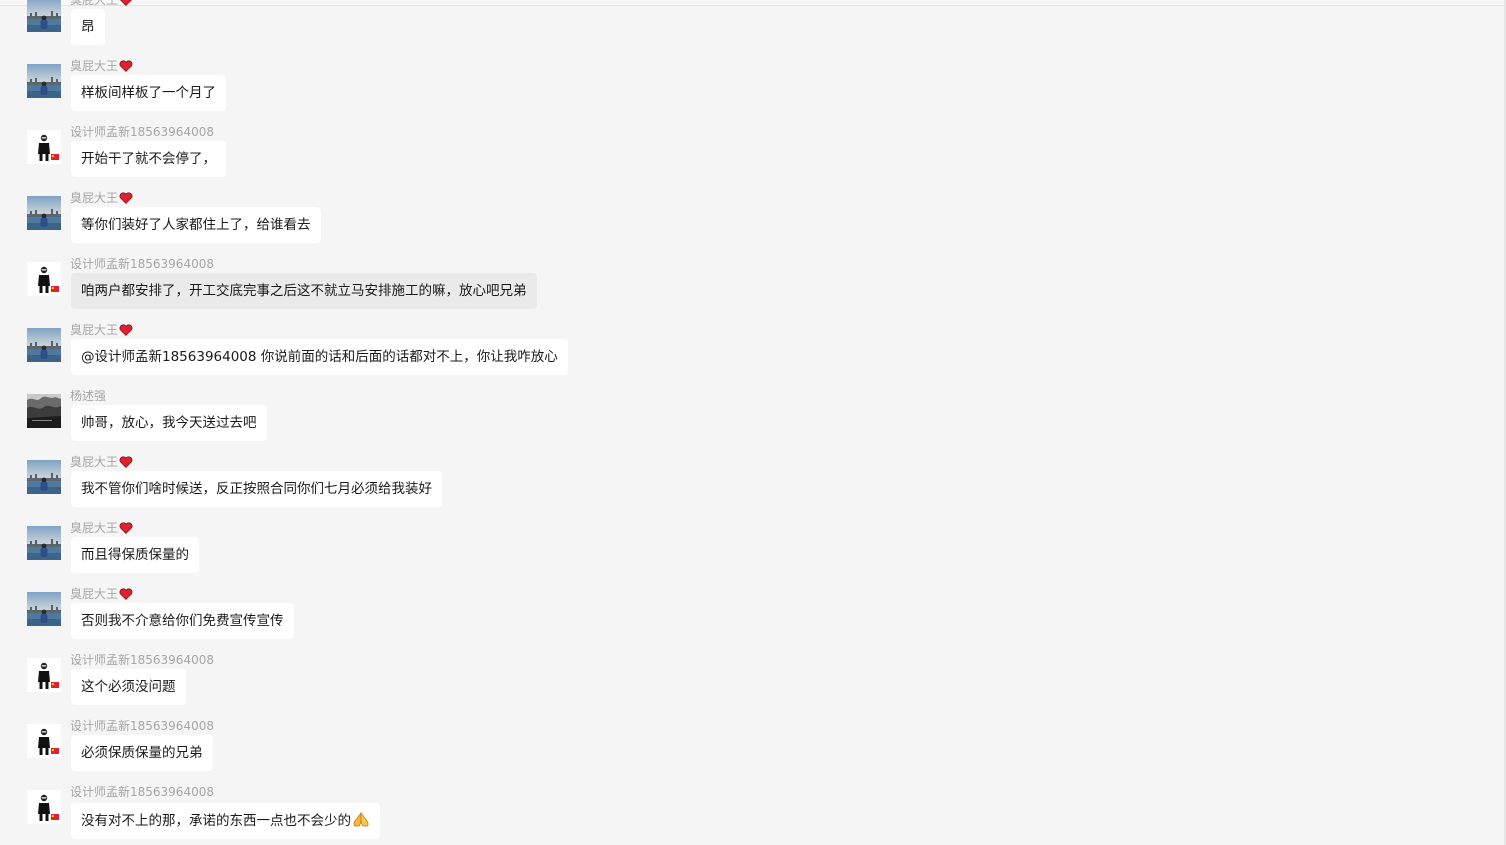  What do you see at coordinates (627, 488) in the screenshot?
I see `chat-message: 臭屁大王 我不管你们啥时候送，反正按照合同你们七月必须给我装好` at bounding box center [627, 488].